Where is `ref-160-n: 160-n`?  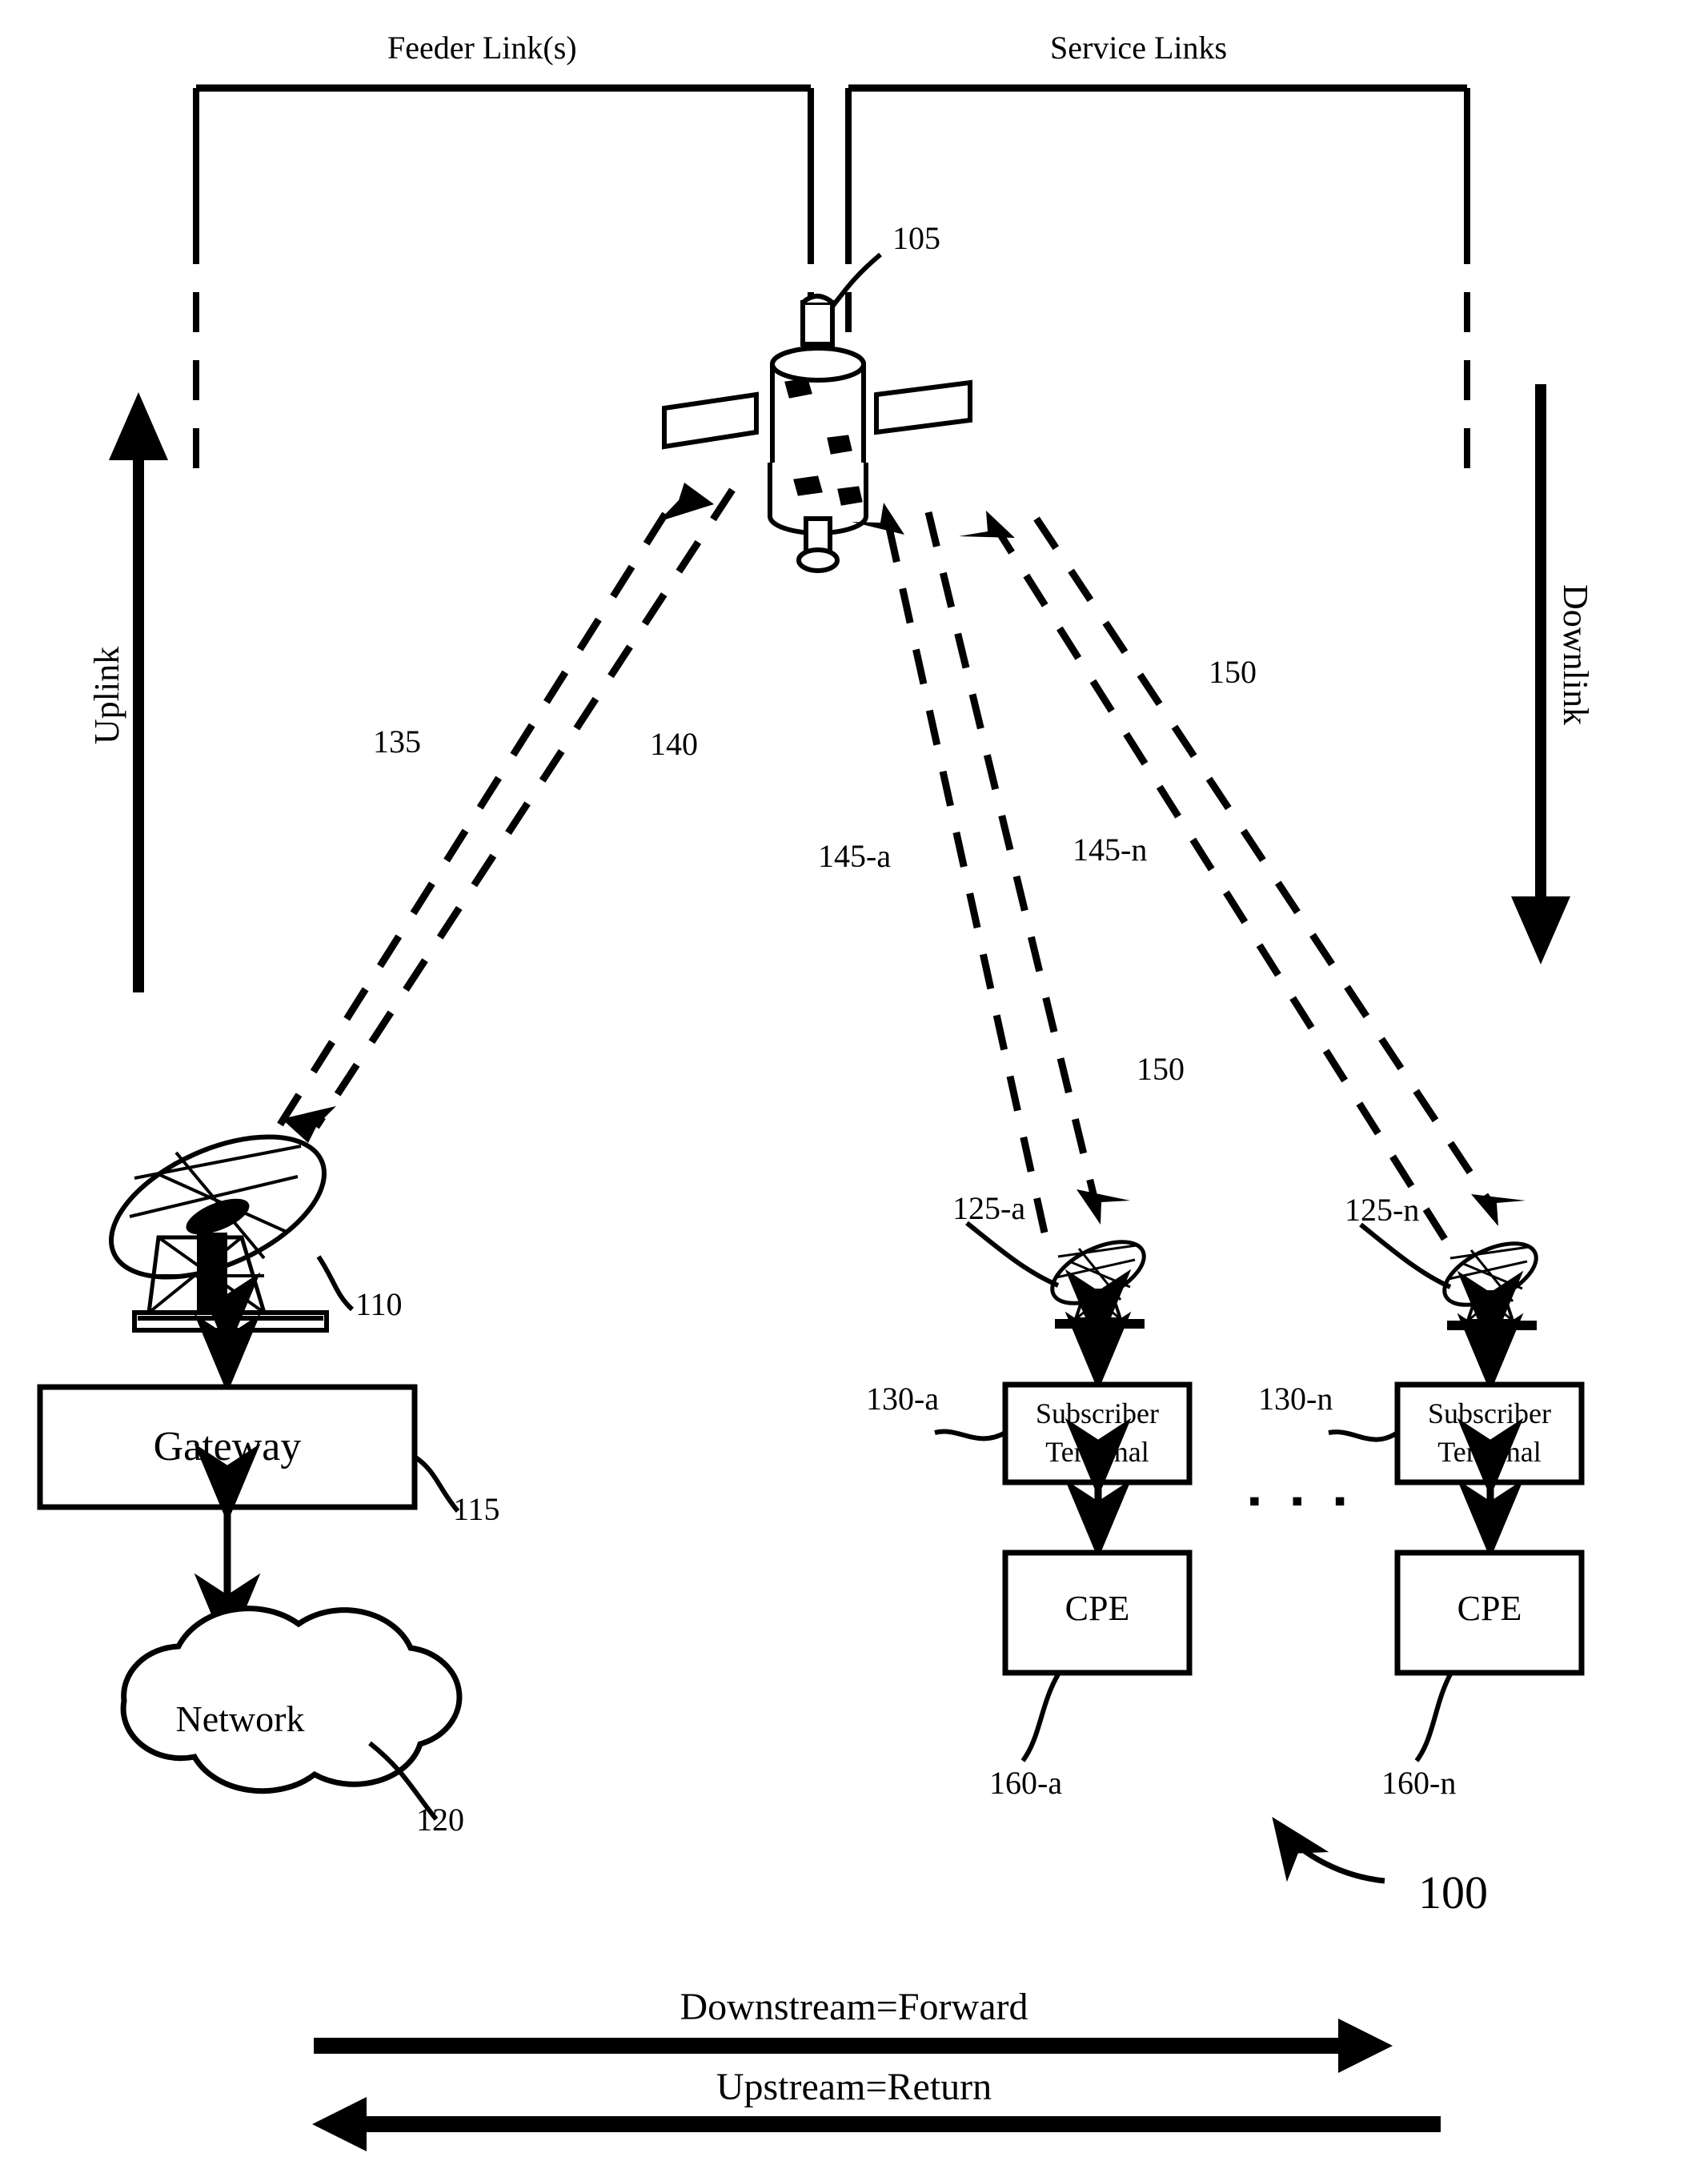 ref-160-n: 160-n is located at coordinates (1419, 1783).